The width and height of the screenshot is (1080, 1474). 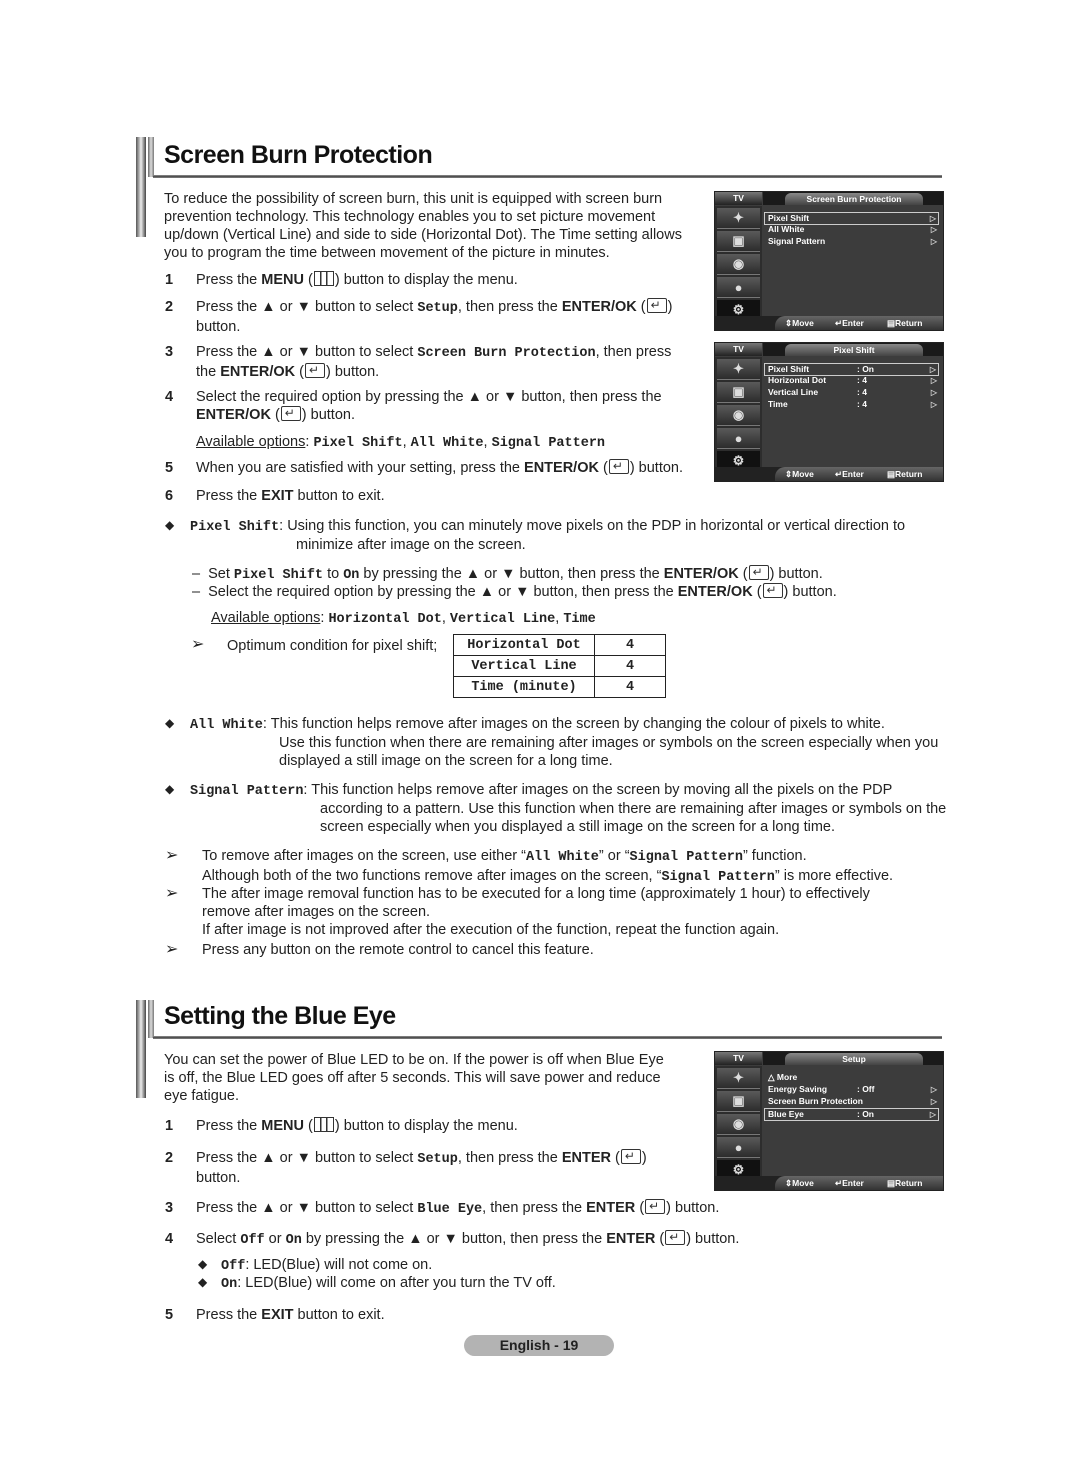 I want to click on table-cell-name: Vertical Line, so click(x=524, y=666).